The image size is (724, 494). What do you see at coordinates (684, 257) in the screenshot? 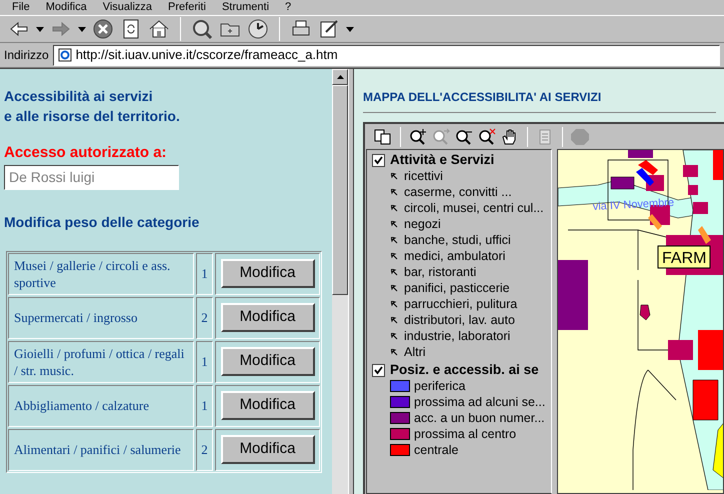
I see `place-label: FARM` at bounding box center [684, 257].